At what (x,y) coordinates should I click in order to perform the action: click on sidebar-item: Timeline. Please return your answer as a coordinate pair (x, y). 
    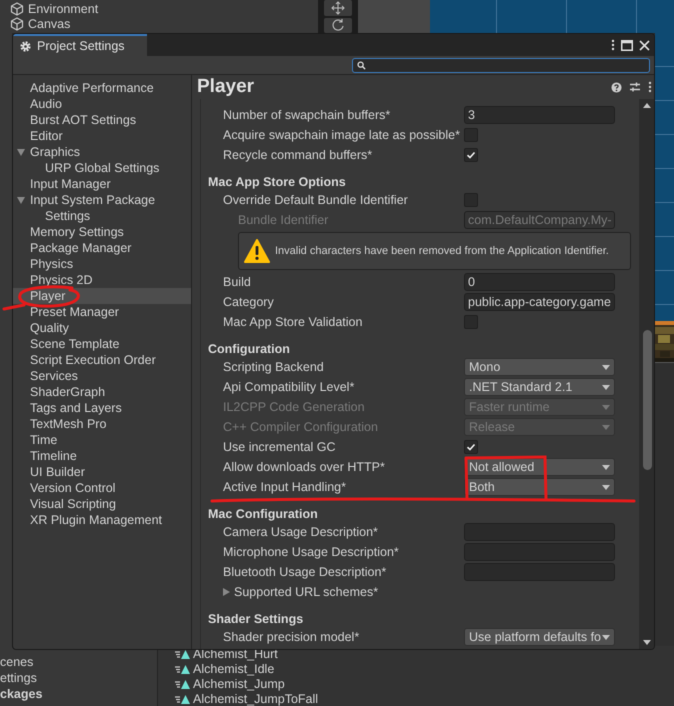
    Looking at the image, I should click on (102, 456).